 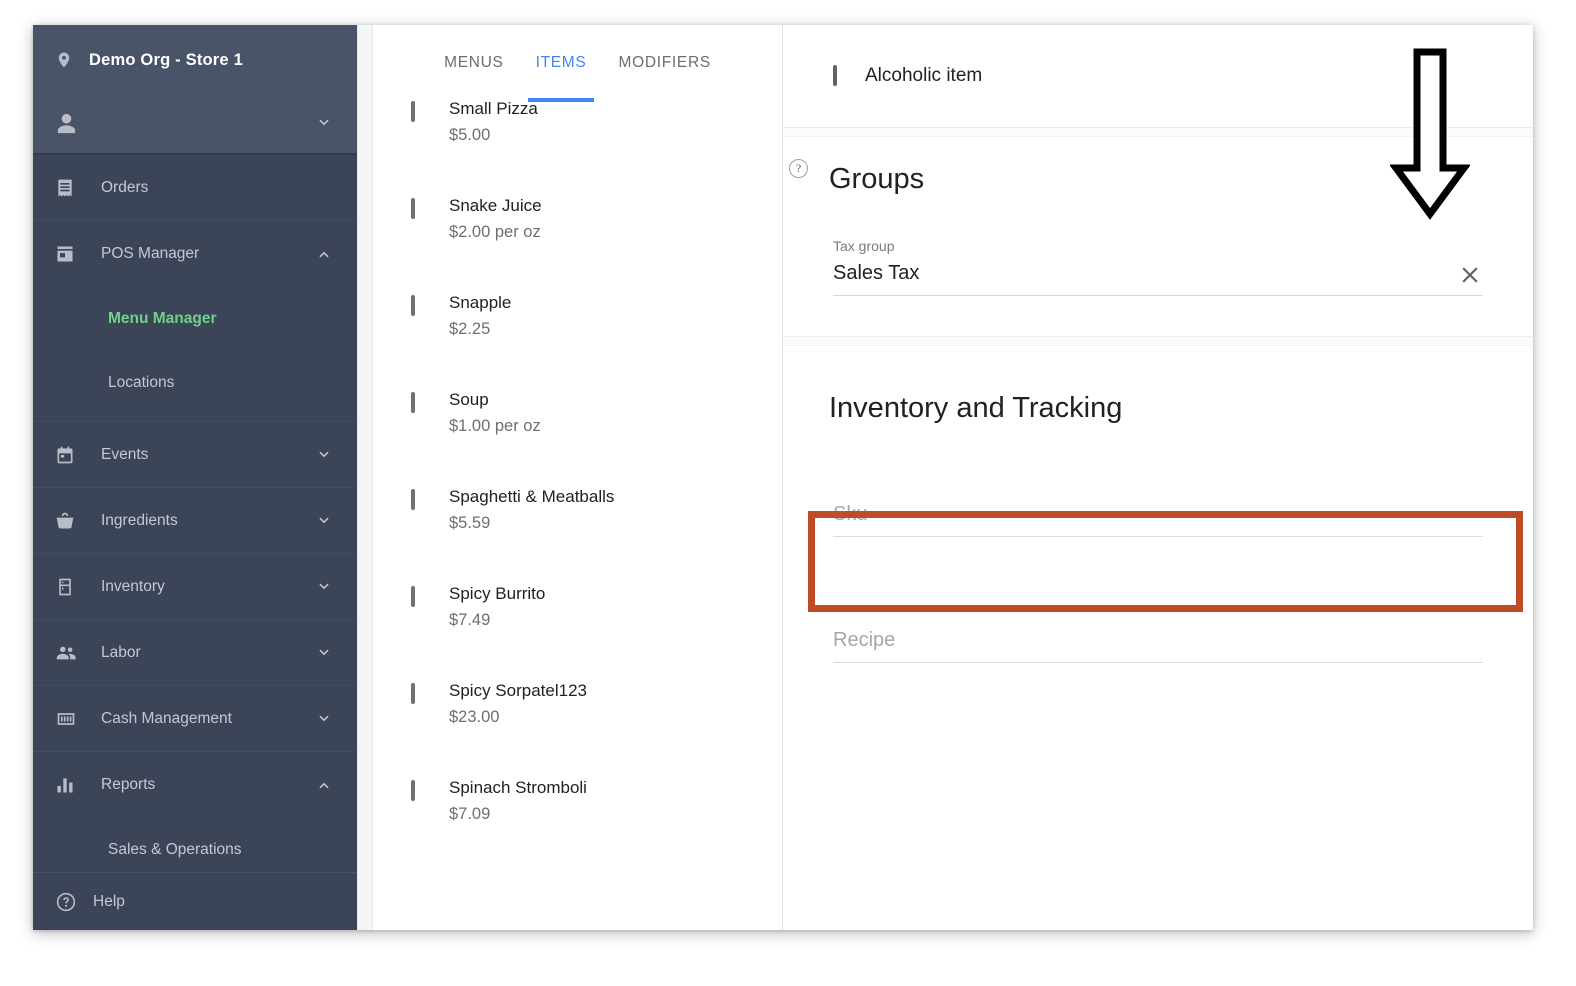 I want to click on sidebar-item-label: Labor, so click(x=121, y=652).